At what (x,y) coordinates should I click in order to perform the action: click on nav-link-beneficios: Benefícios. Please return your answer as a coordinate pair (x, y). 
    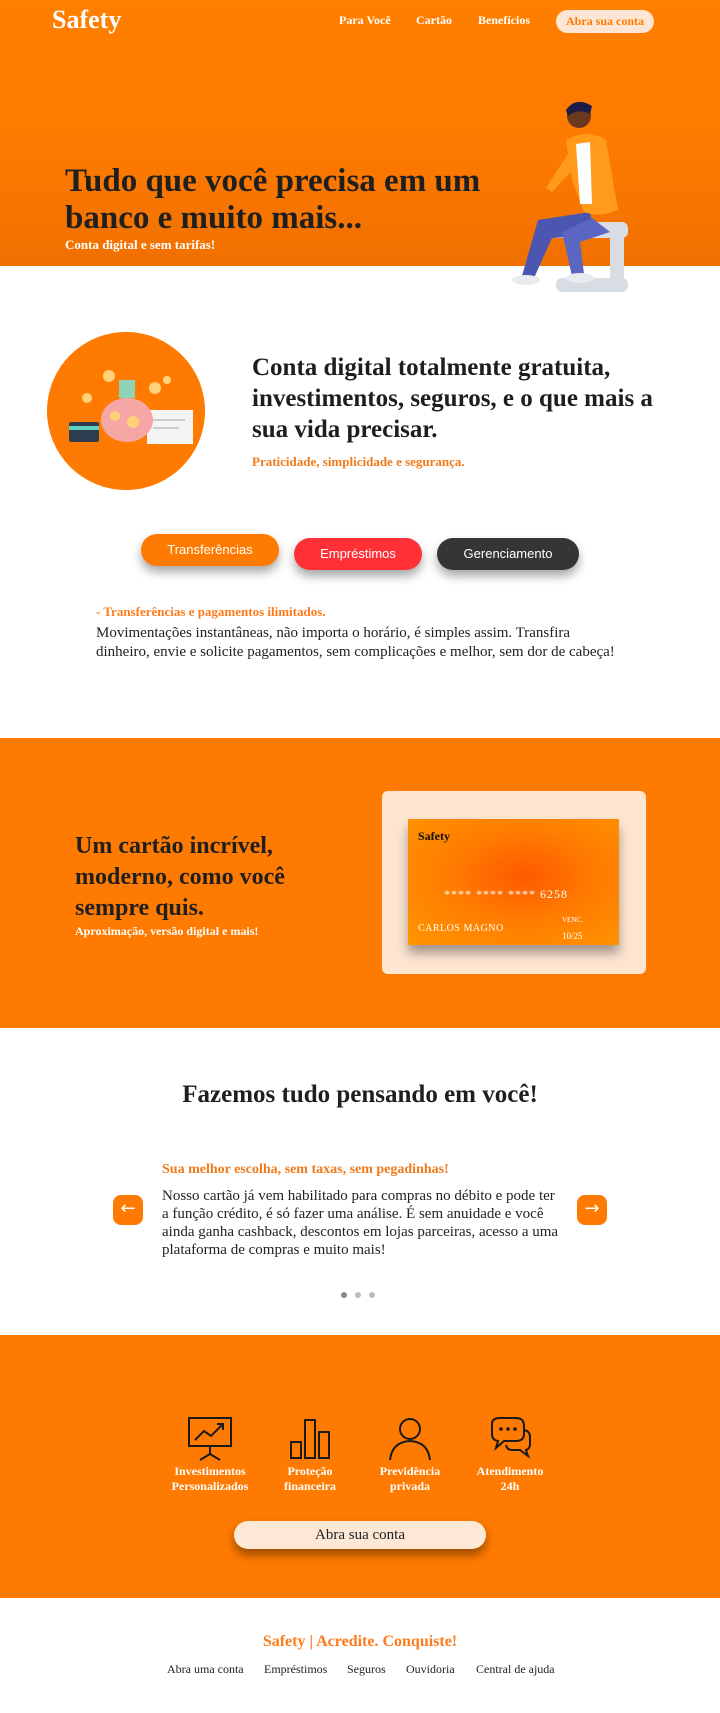
    Looking at the image, I should click on (504, 20).